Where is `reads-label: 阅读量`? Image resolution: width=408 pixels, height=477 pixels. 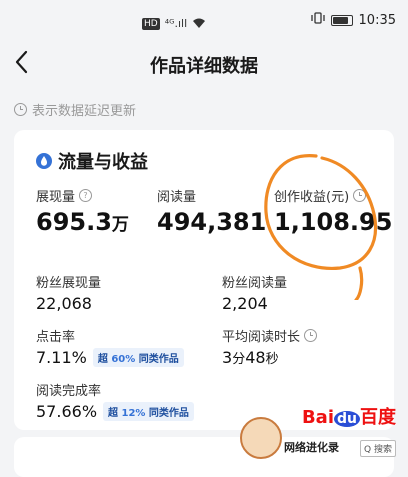 reads-label: 阅读量 is located at coordinates (177, 197).